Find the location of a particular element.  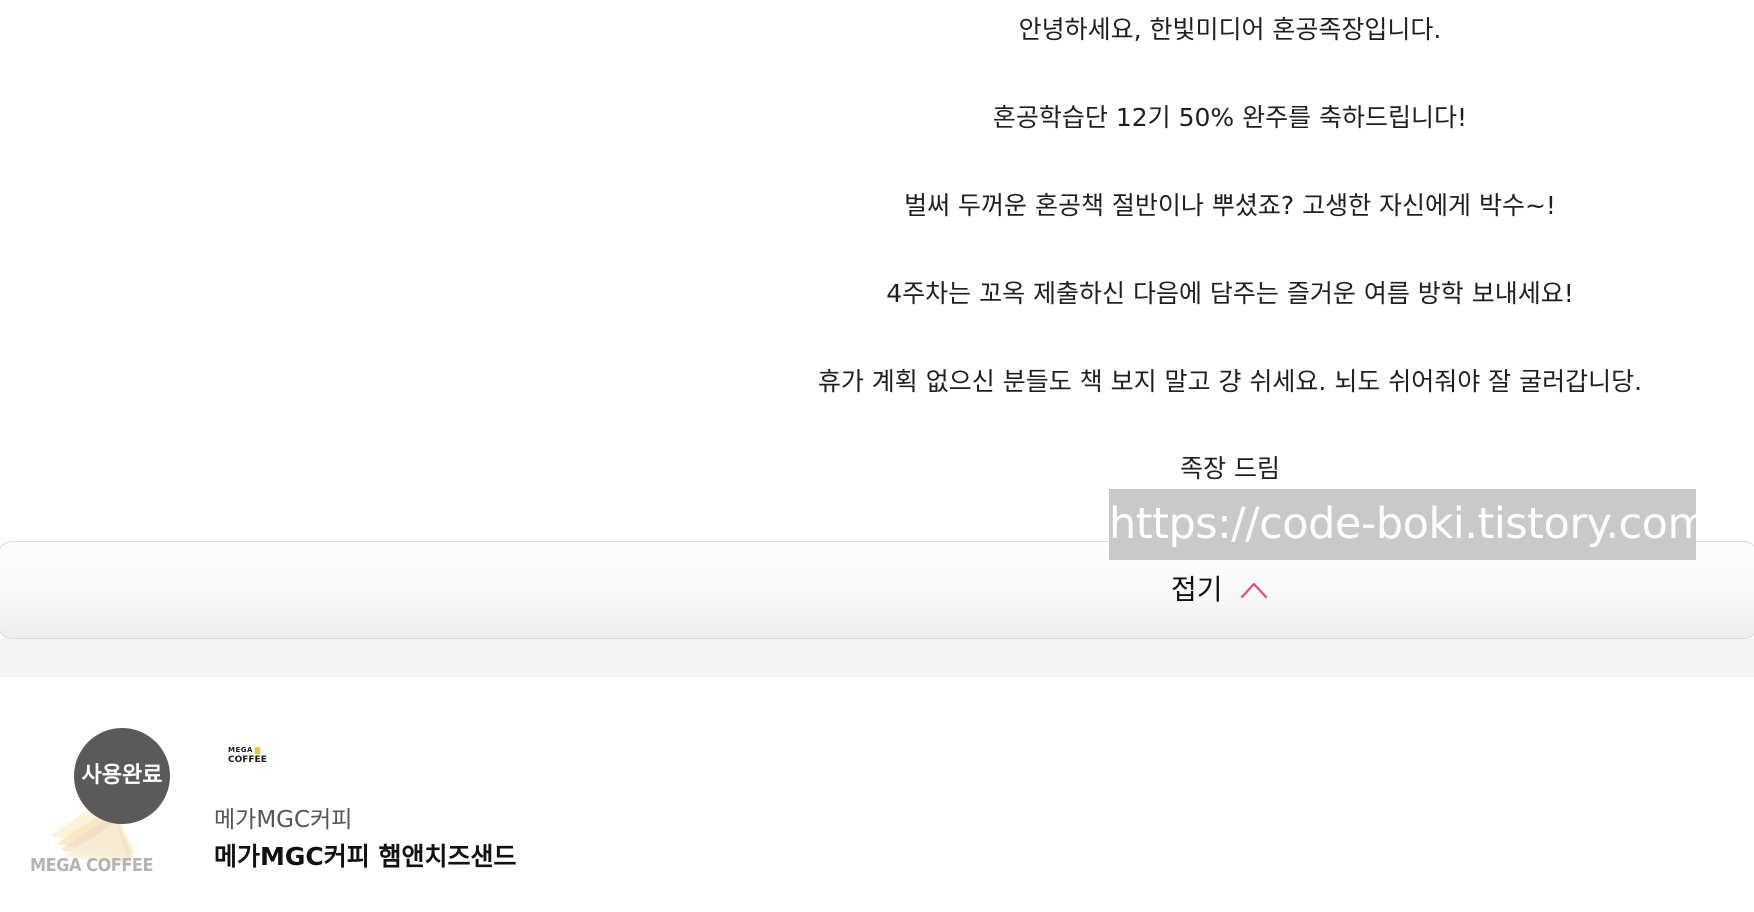

brand-name: 메가MGC커피 is located at coordinates (283, 820).